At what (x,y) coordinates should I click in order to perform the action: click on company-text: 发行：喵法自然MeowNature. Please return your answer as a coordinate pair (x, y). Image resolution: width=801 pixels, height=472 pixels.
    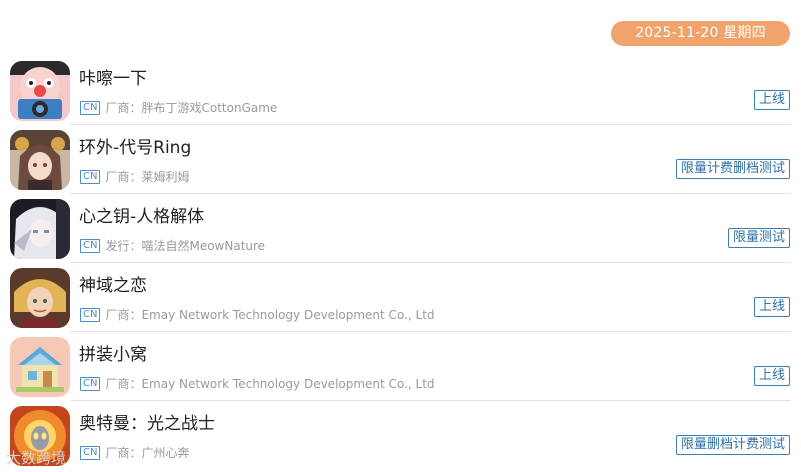
    Looking at the image, I should click on (185, 245).